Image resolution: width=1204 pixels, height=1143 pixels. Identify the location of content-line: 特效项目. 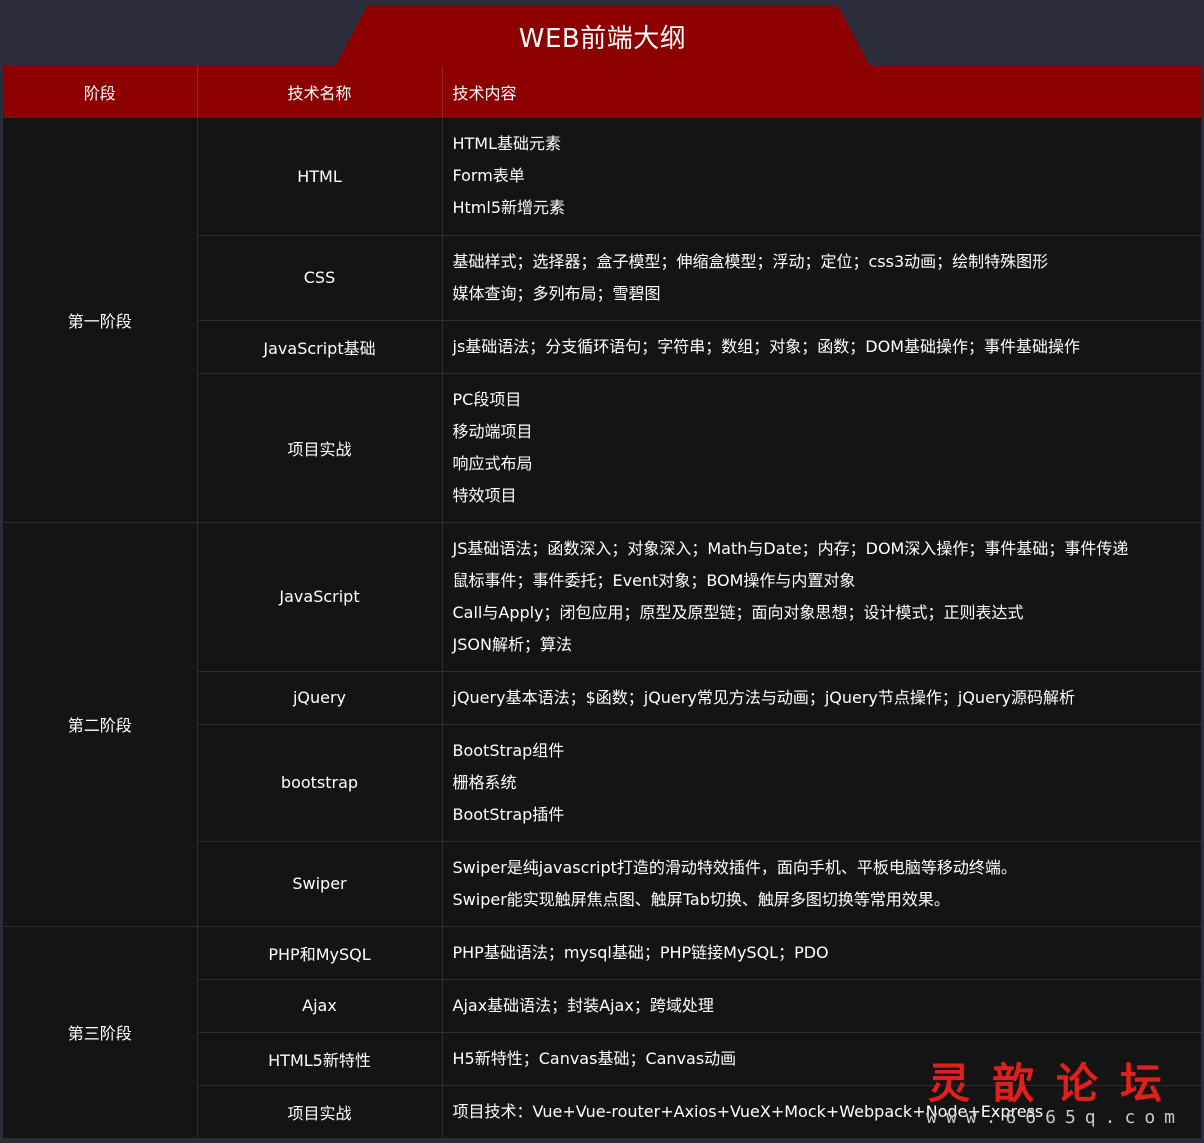
(484, 495).